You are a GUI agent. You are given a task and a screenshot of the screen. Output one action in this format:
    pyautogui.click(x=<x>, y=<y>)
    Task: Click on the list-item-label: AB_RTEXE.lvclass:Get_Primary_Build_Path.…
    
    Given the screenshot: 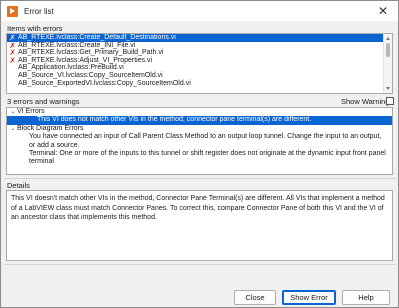 What is the action you would take?
    pyautogui.click(x=91, y=53)
    